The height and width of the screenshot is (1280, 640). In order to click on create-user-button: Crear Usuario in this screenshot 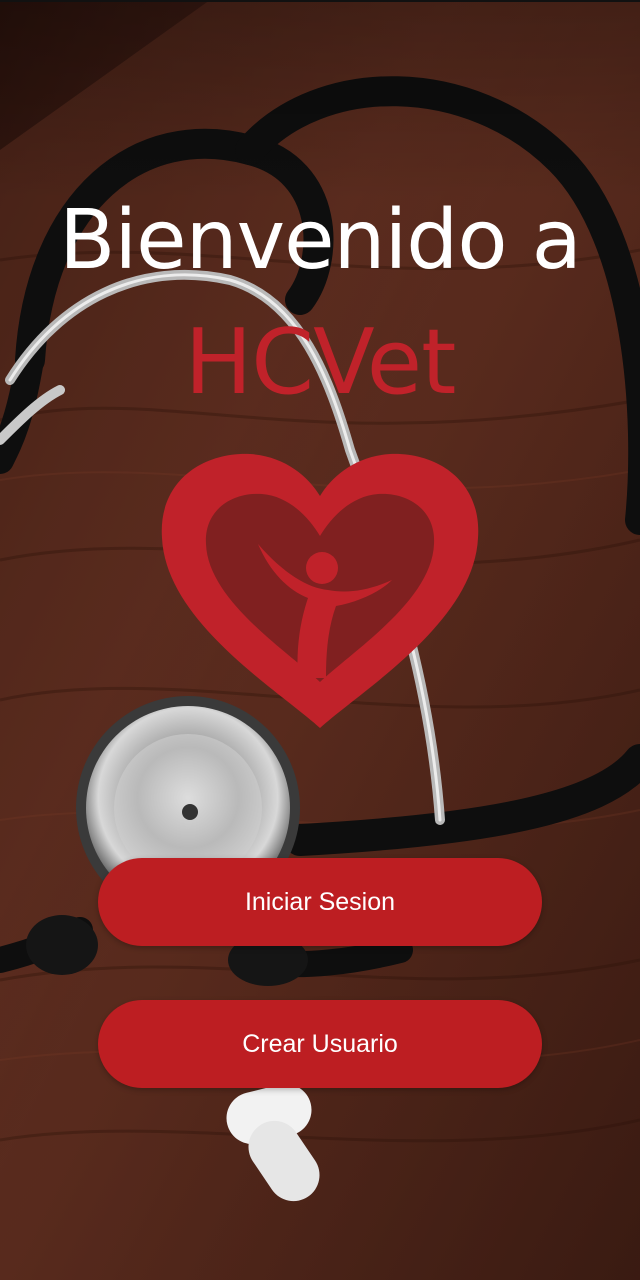, I will do `click(320, 1044)`.